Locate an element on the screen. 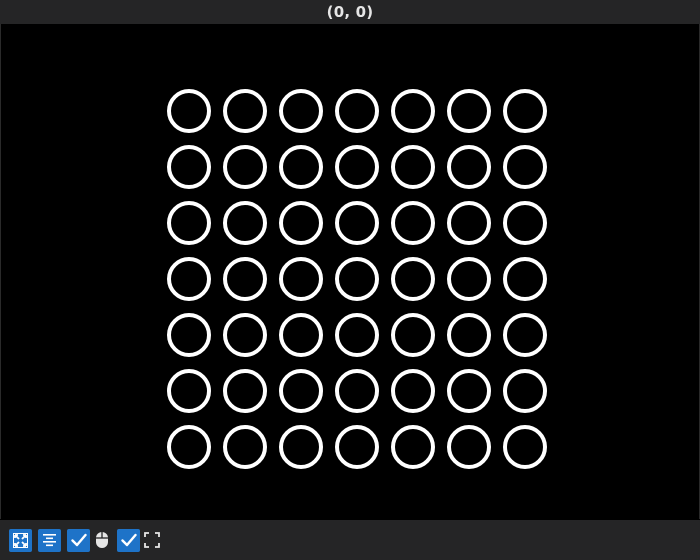  title-bar: (0, 0) is located at coordinates (350, 12).